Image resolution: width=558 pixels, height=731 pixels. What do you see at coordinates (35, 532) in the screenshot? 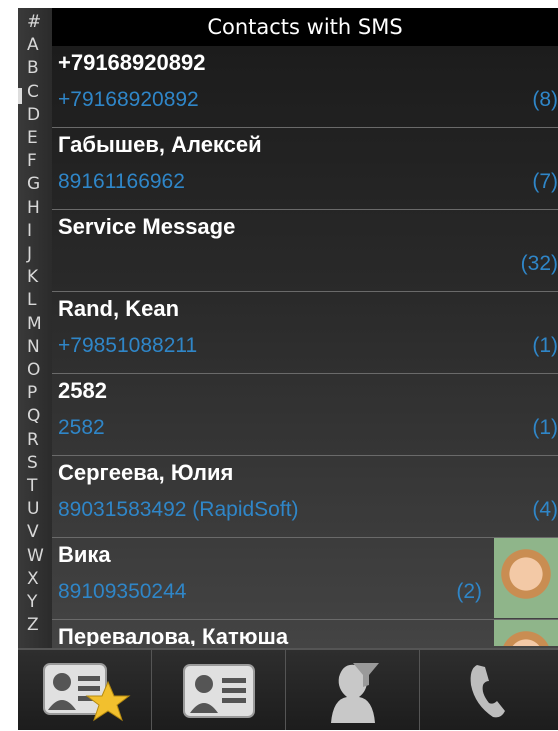
I see `alphabet-letter: V` at bounding box center [35, 532].